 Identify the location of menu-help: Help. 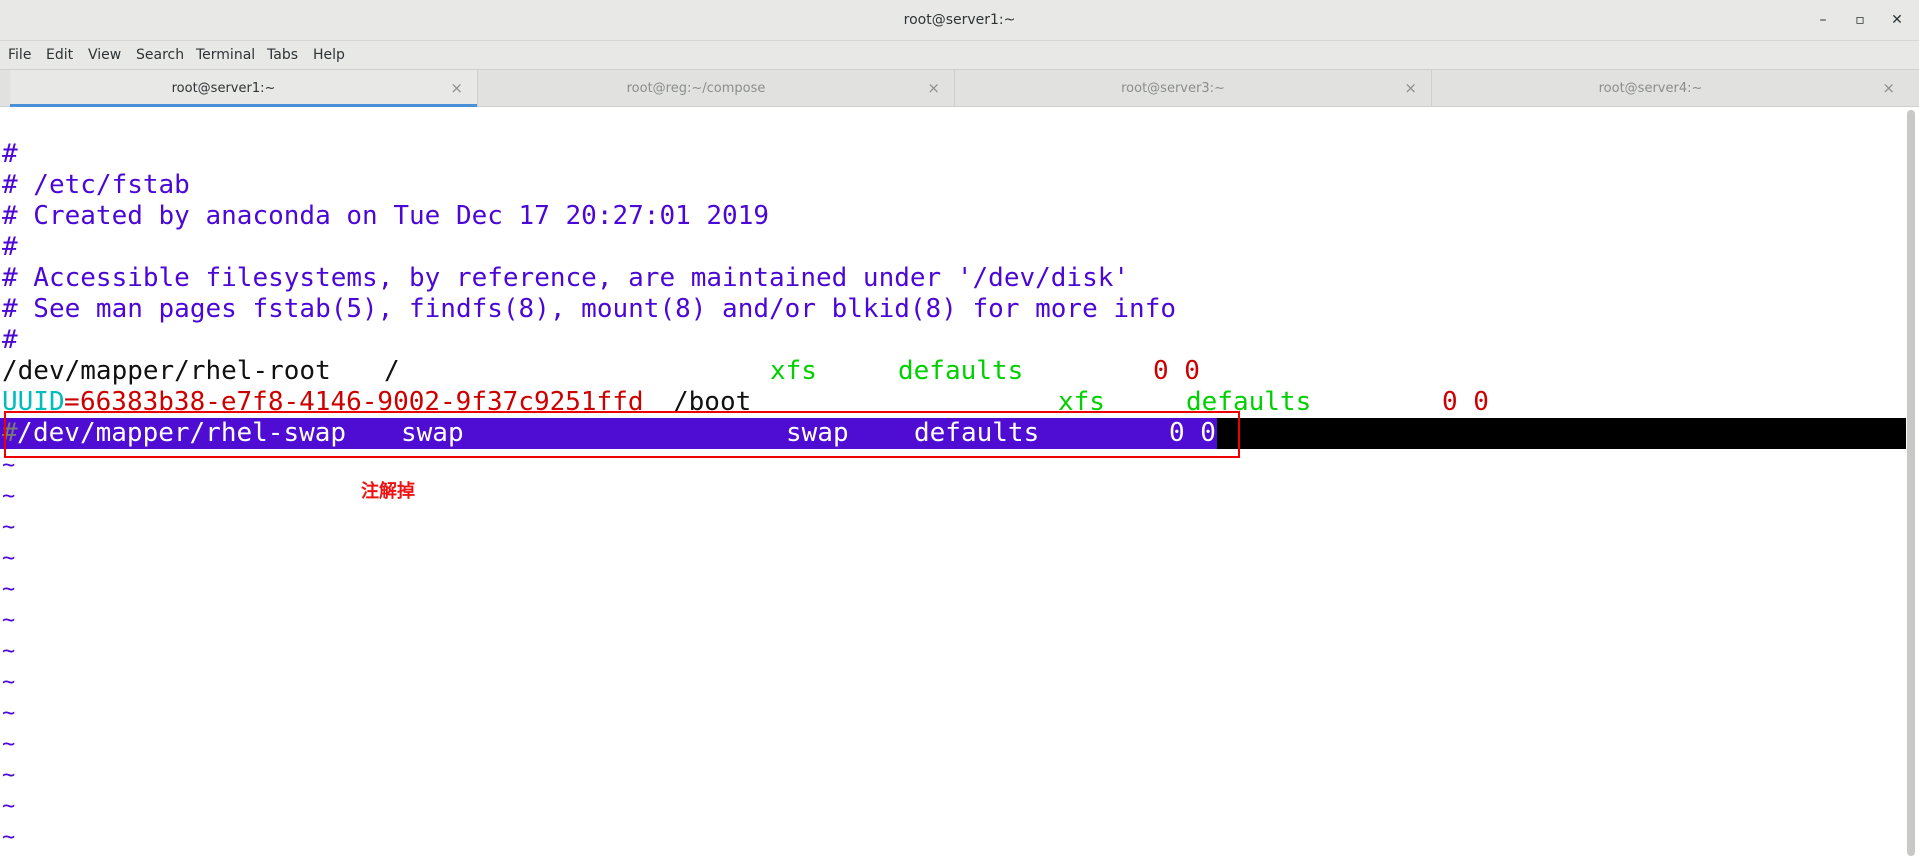
(329, 55).